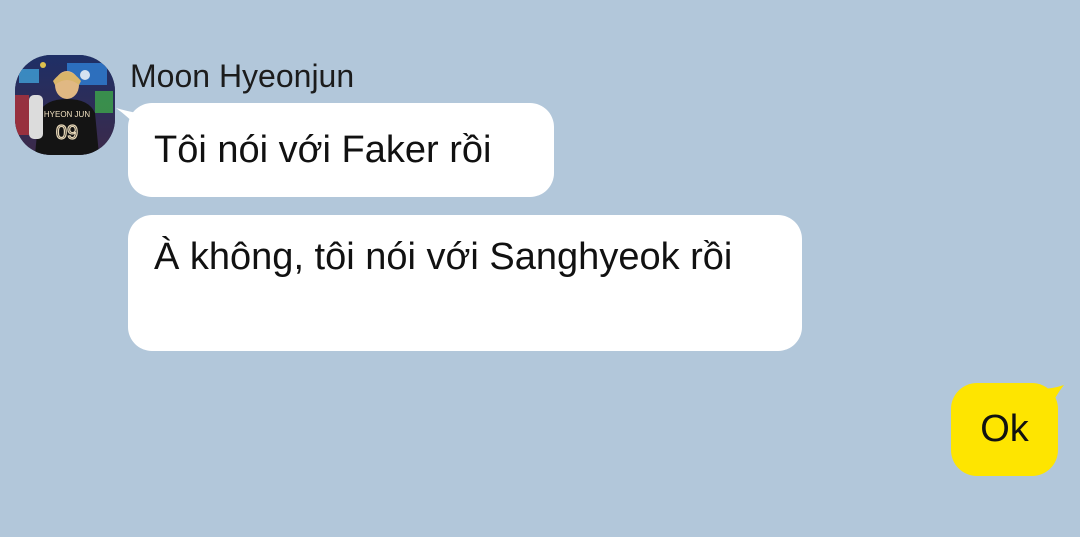 The image size is (1080, 537). I want to click on avatar: HYEON JUN 09, so click(65, 105).